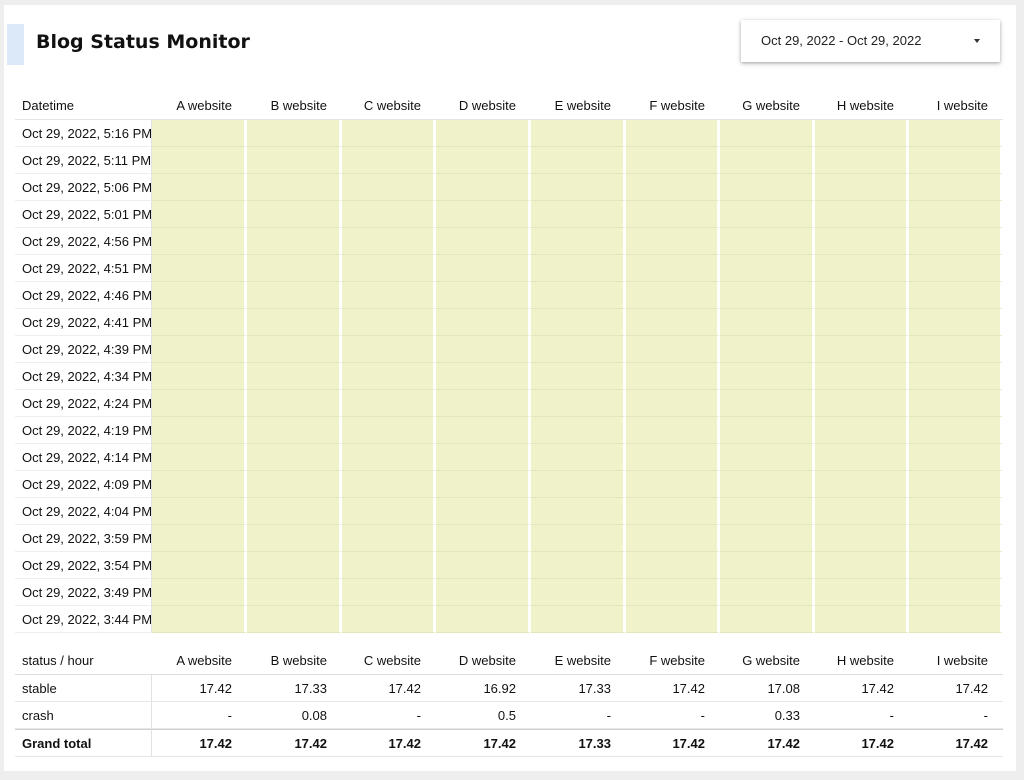 The height and width of the screenshot is (780, 1024). Describe the element at coordinates (767, 688) in the screenshot. I see `value-cell: 17.08` at that location.